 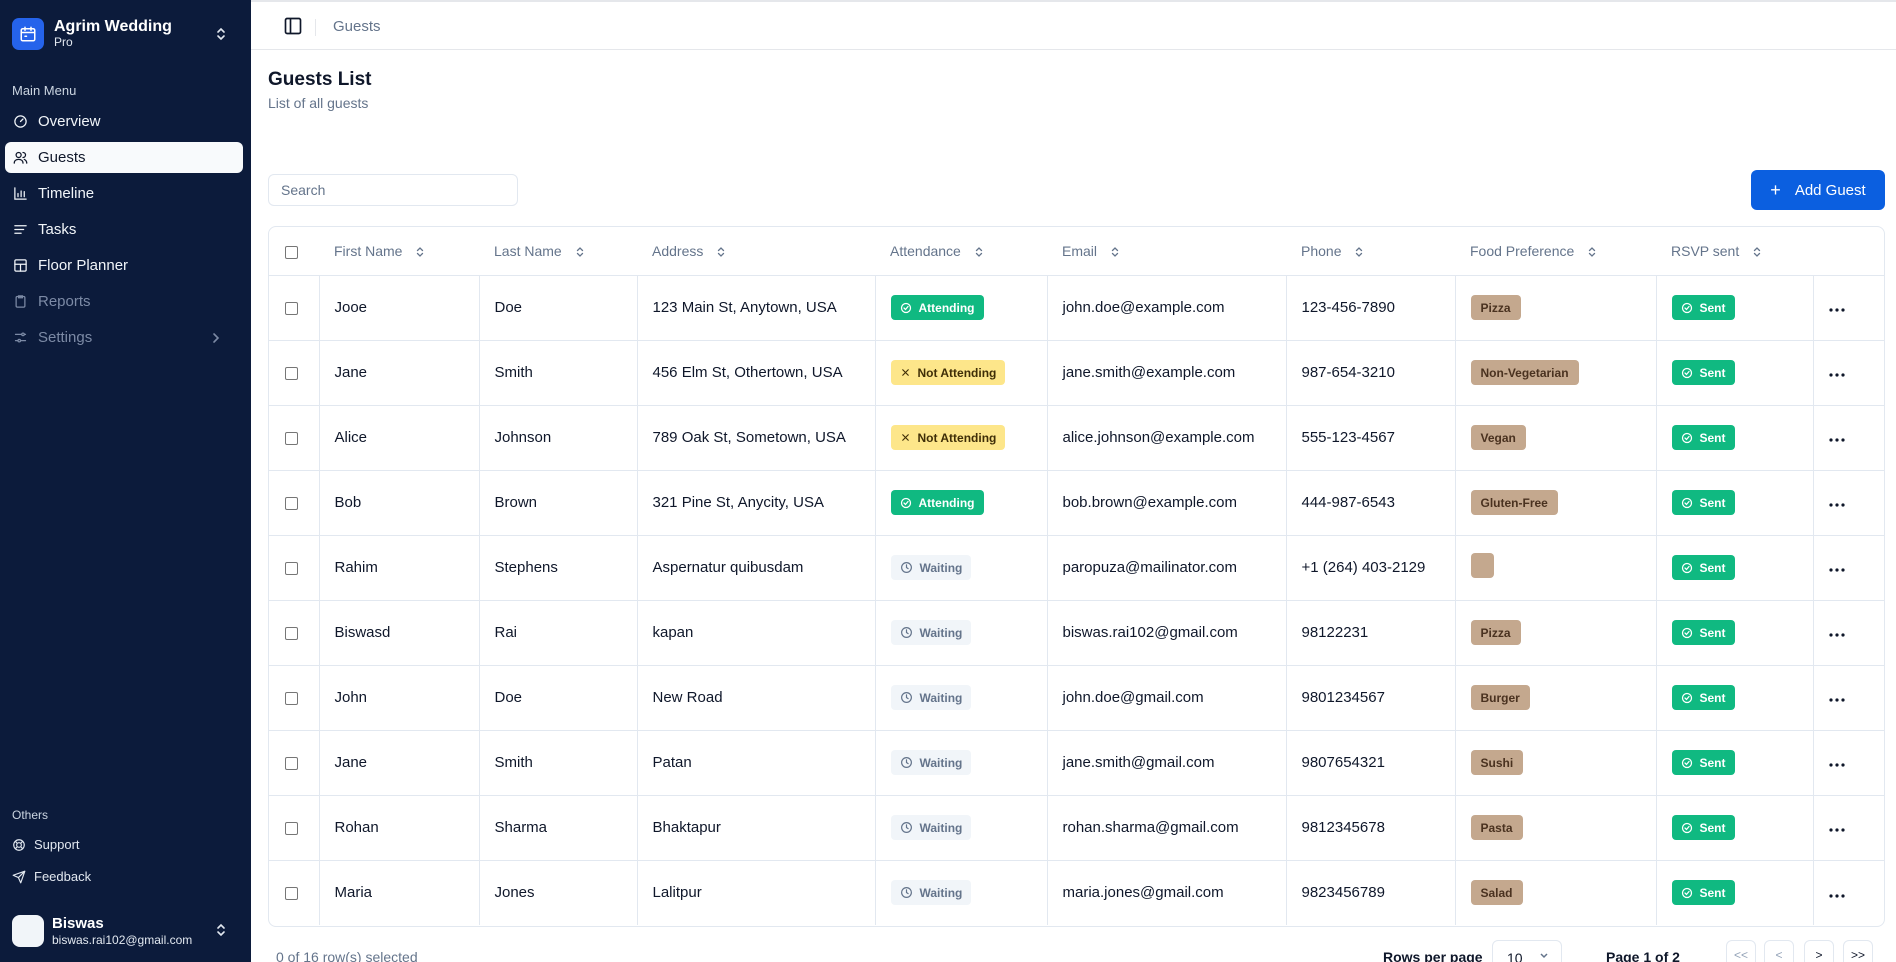 What do you see at coordinates (124, 121) in the screenshot?
I see `sidebar-item-overview: Overview` at bounding box center [124, 121].